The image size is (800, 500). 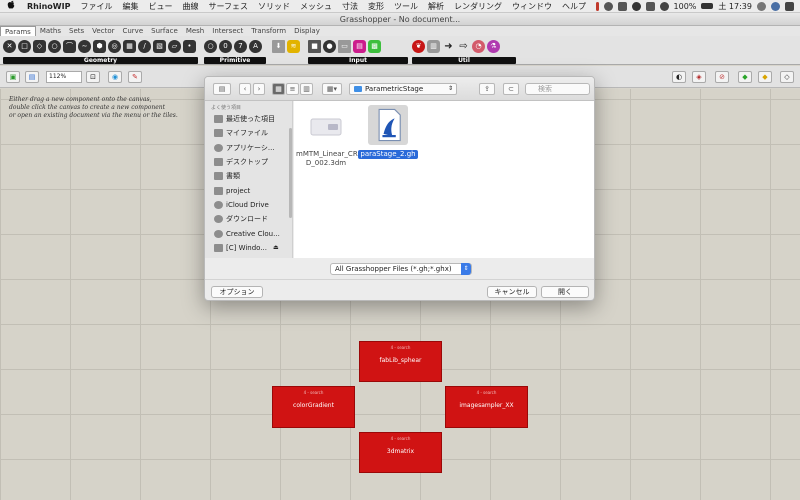 What do you see at coordinates (608, 6) in the screenshot?
I see `sync-icon` at bounding box center [608, 6].